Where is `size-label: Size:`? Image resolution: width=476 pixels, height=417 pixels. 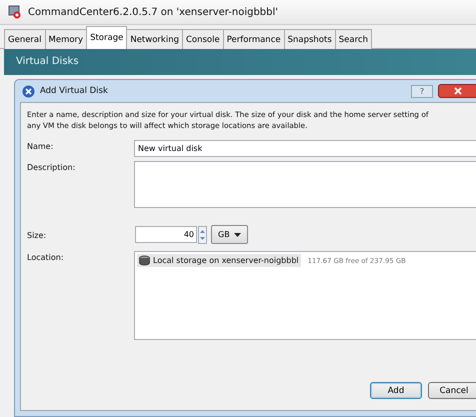
size-label: Size: is located at coordinates (37, 235).